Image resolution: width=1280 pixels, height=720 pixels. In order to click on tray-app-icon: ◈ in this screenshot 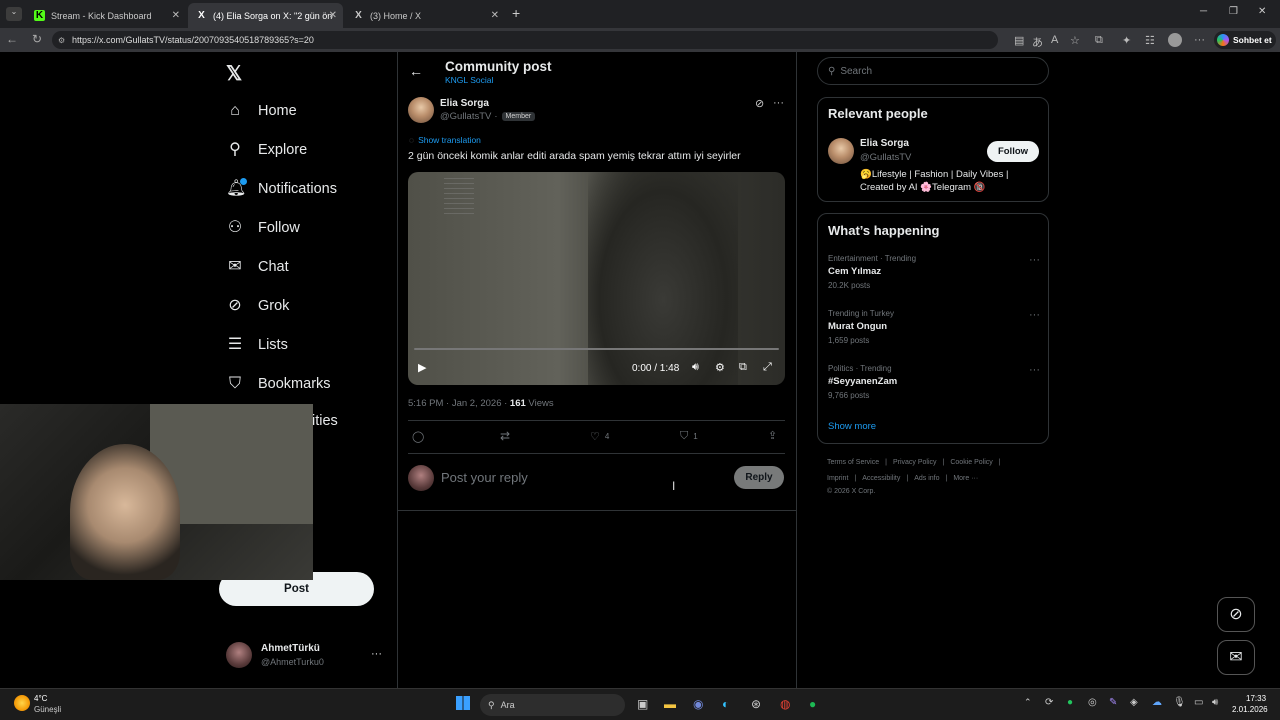, I will do `click(1134, 702)`.